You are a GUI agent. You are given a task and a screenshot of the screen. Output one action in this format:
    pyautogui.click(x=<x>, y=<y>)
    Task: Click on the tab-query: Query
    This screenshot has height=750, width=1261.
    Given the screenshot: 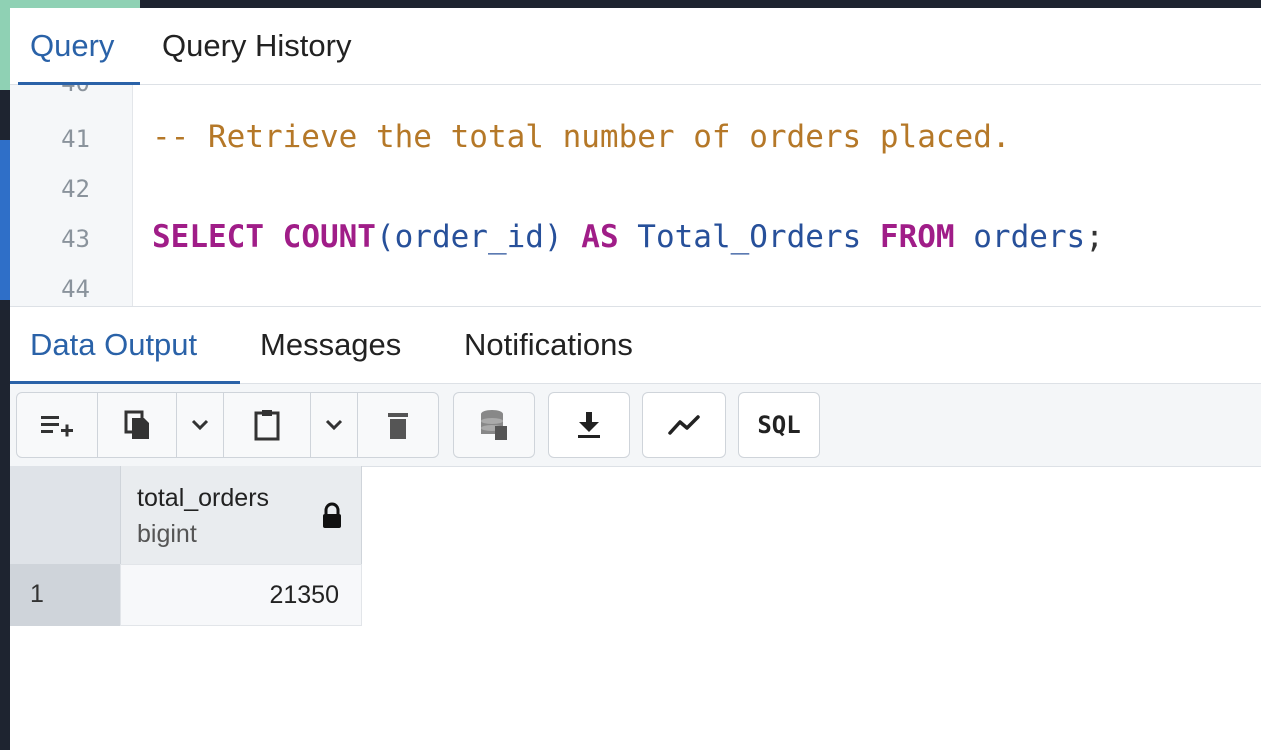 What is the action you would take?
    pyautogui.click(x=72, y=46)
    